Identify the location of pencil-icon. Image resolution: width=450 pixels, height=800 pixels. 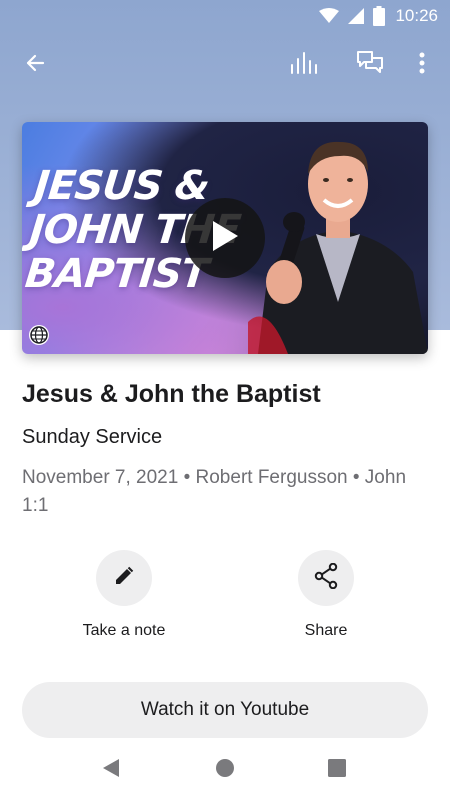
(124, 578).